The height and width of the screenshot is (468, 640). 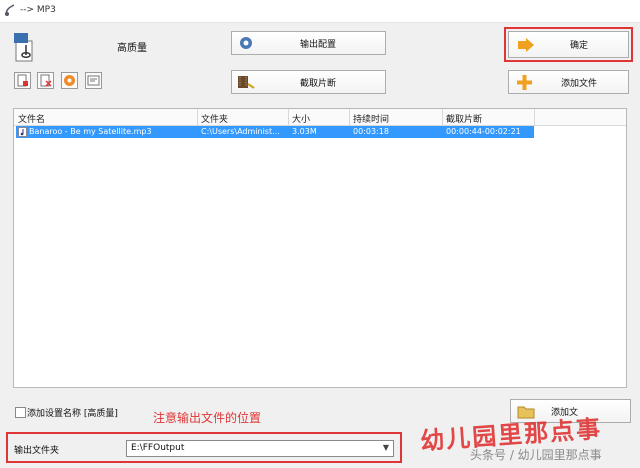 I want to click on annotation-note: 注意输出文件的位置, so click(x=207, y=418).